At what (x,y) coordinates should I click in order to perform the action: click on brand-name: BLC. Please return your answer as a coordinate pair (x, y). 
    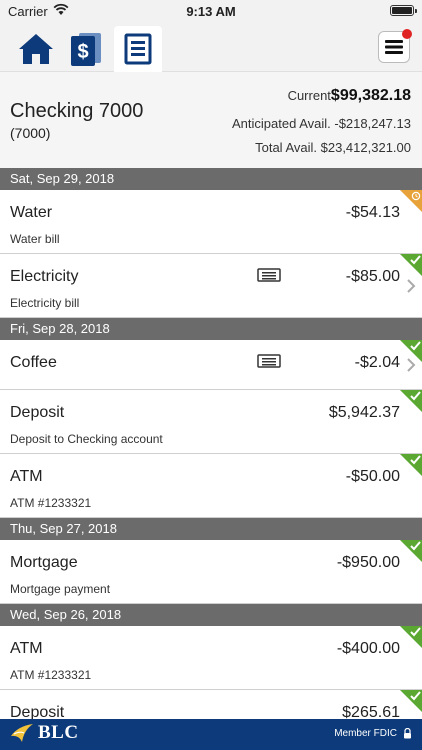
    Looking at the image, I should click on (58, 732).